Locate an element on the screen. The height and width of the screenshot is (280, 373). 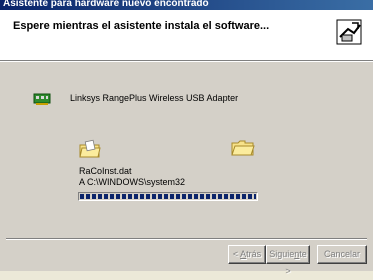
window-title: Asistente para hardware nuevo encontrado is located at coordinates (106, 4).